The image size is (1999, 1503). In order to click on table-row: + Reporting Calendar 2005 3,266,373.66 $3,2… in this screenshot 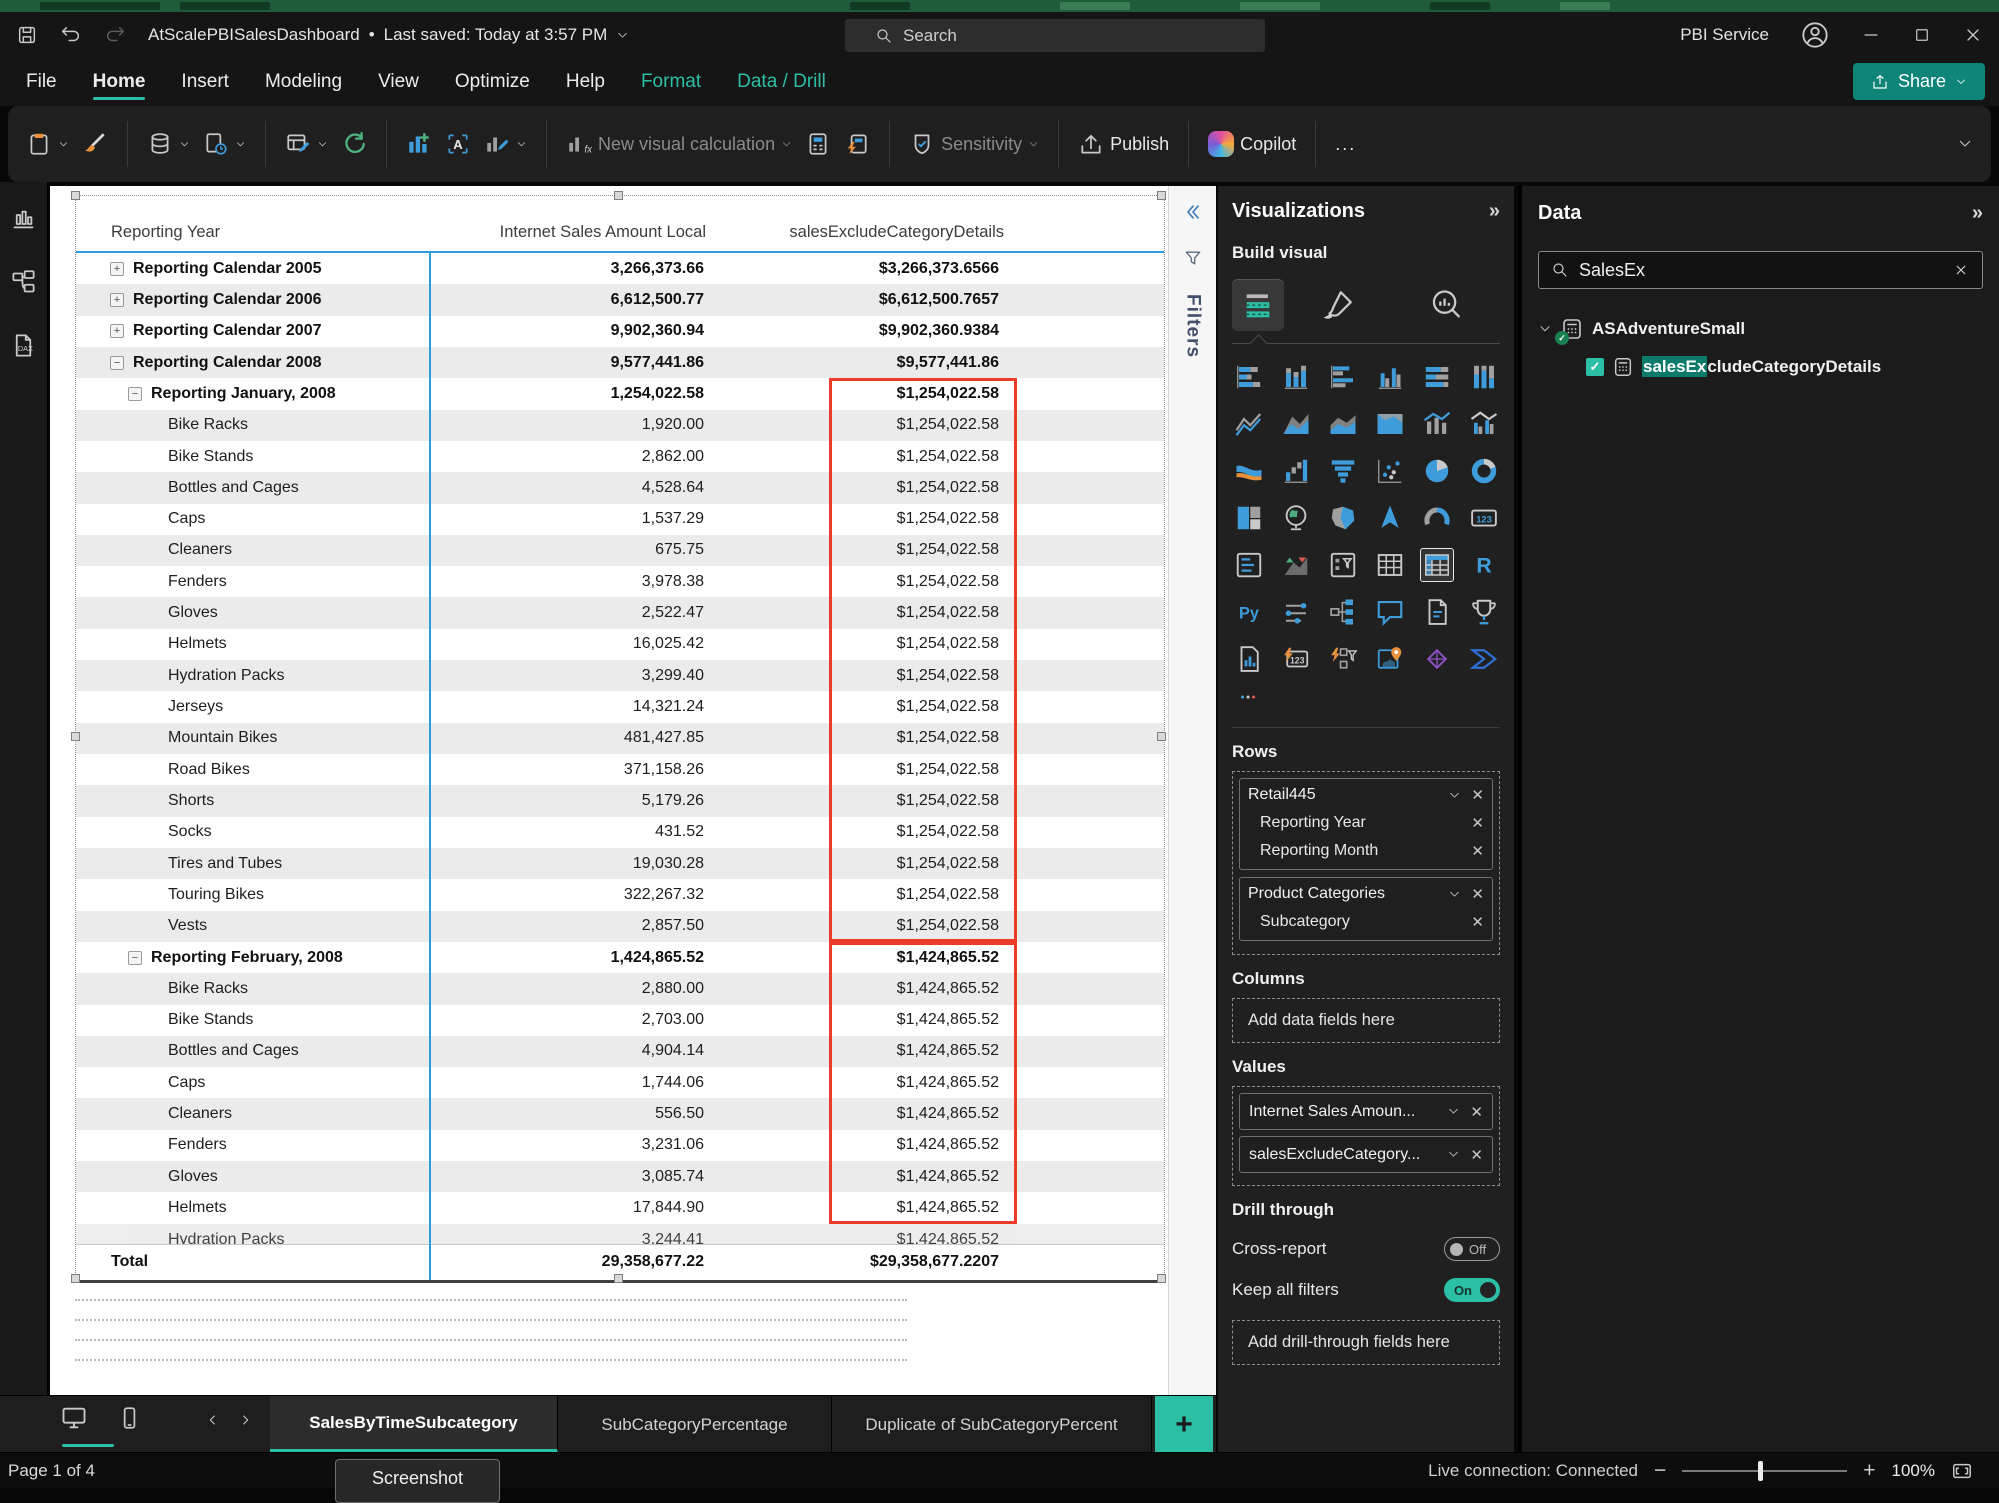, I will do `click(620, 268)`.